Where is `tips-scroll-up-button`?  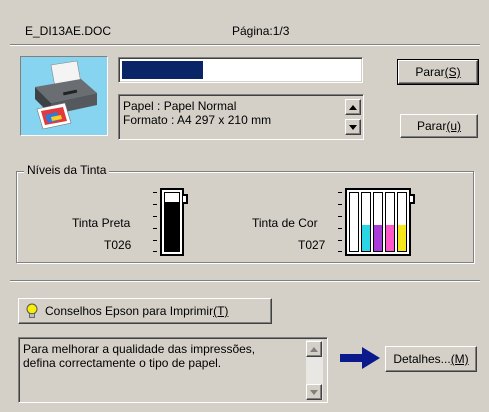
tips-scroll-up-button is located at coordinates (314, 349).